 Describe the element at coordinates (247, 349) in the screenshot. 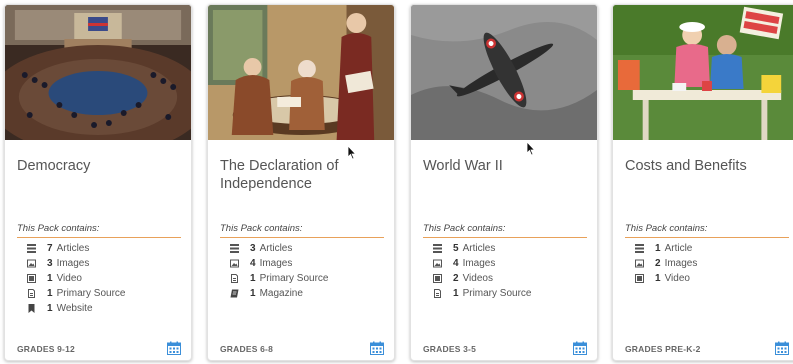

I see `grade-level: GRADES 6-8` at that location.